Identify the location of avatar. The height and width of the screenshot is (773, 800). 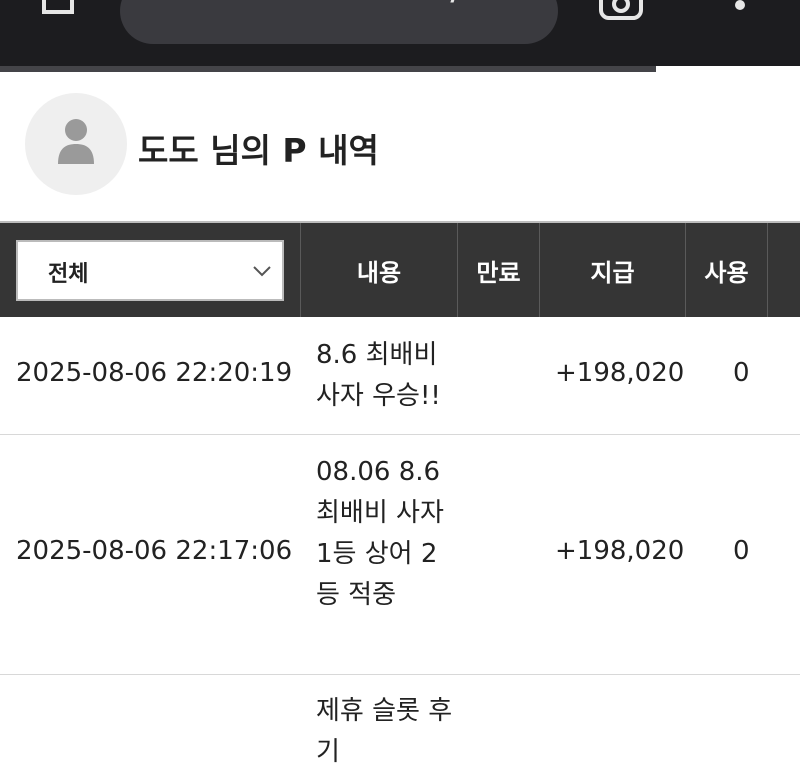
(76, 144).